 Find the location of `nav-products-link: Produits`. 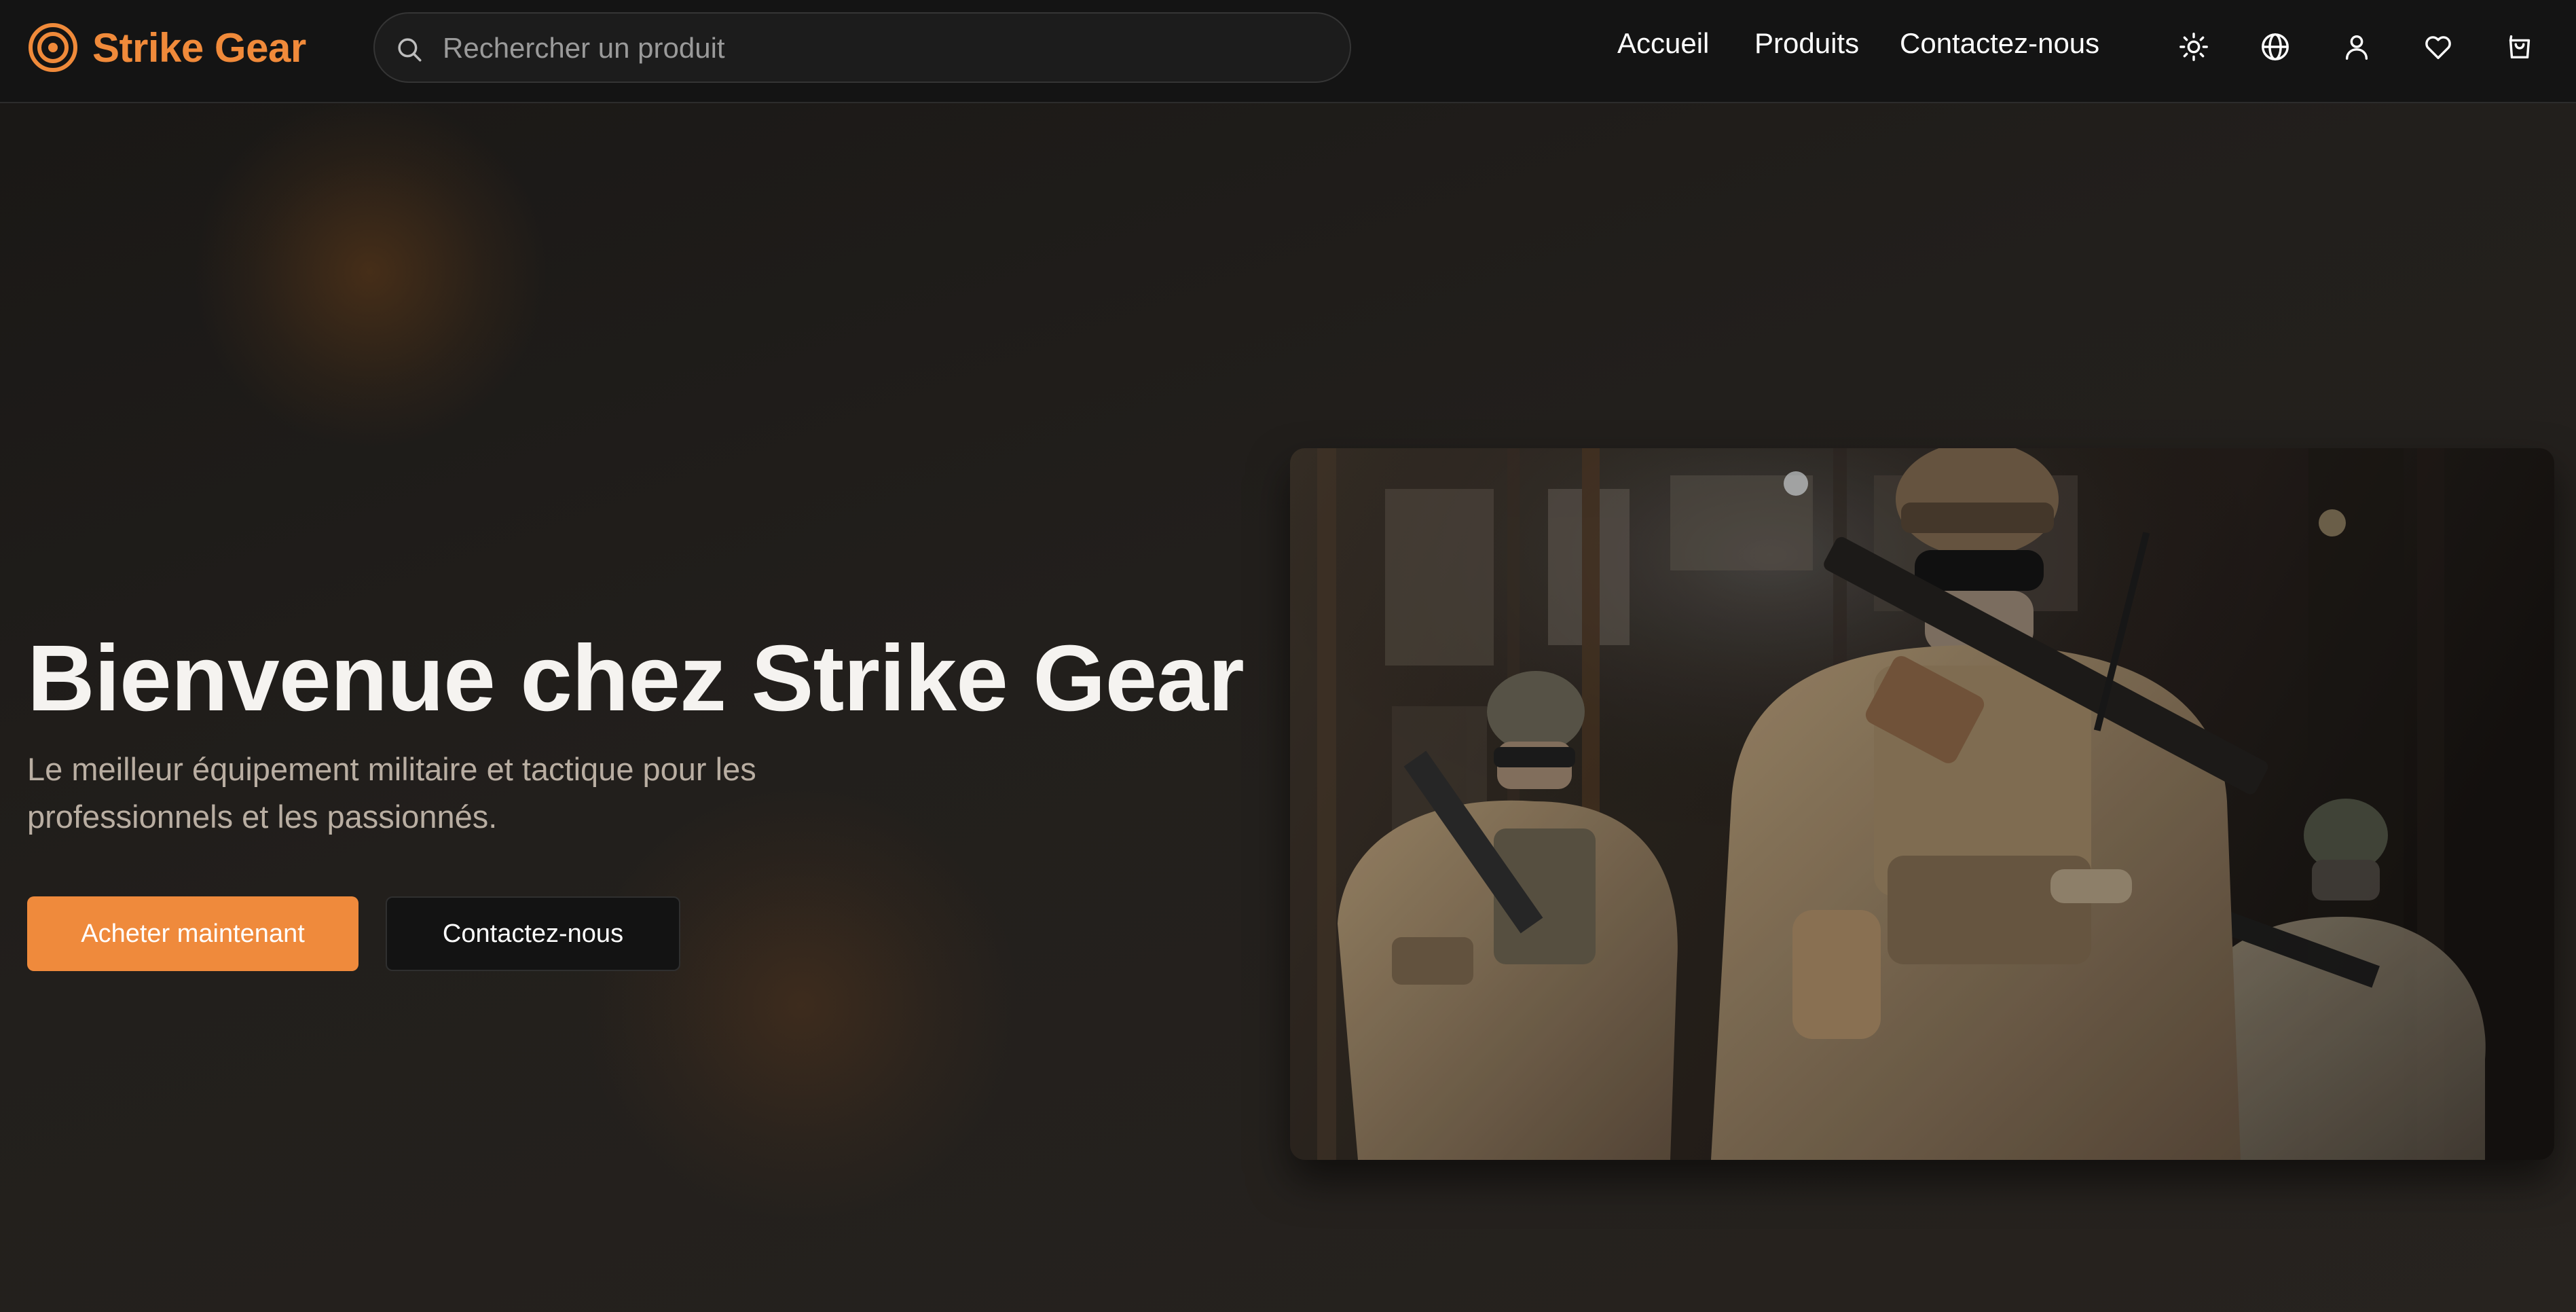

nav-products-link: Produits is located at coordinates (1806, 47).